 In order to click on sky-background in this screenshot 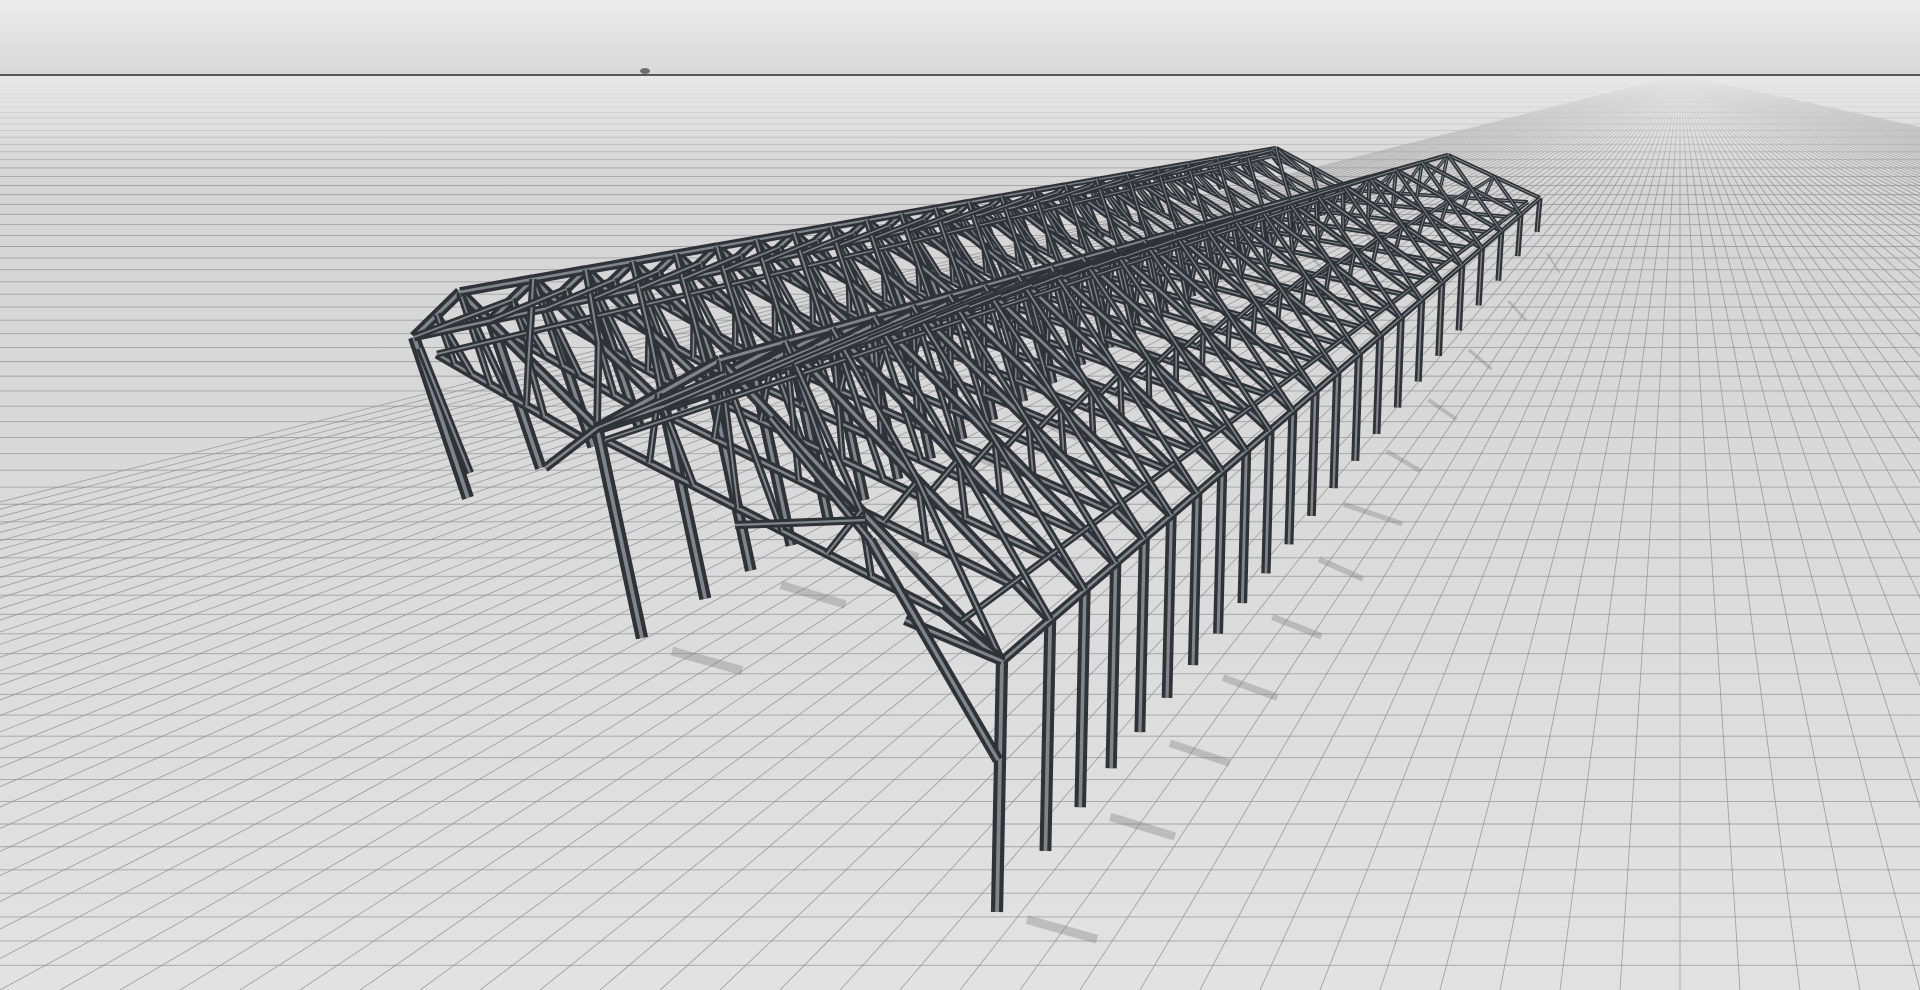, I will do `click(960, 37)`.